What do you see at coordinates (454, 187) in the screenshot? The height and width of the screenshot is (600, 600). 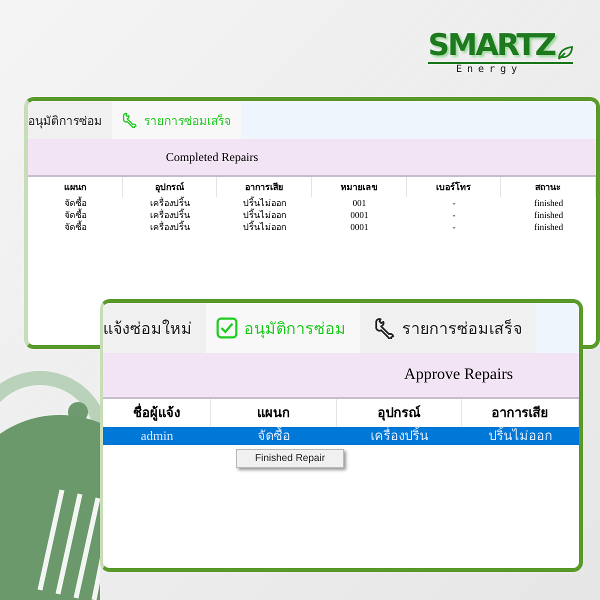 I see `column-header: เบอร์โทร` at bounding box center [454, 187].